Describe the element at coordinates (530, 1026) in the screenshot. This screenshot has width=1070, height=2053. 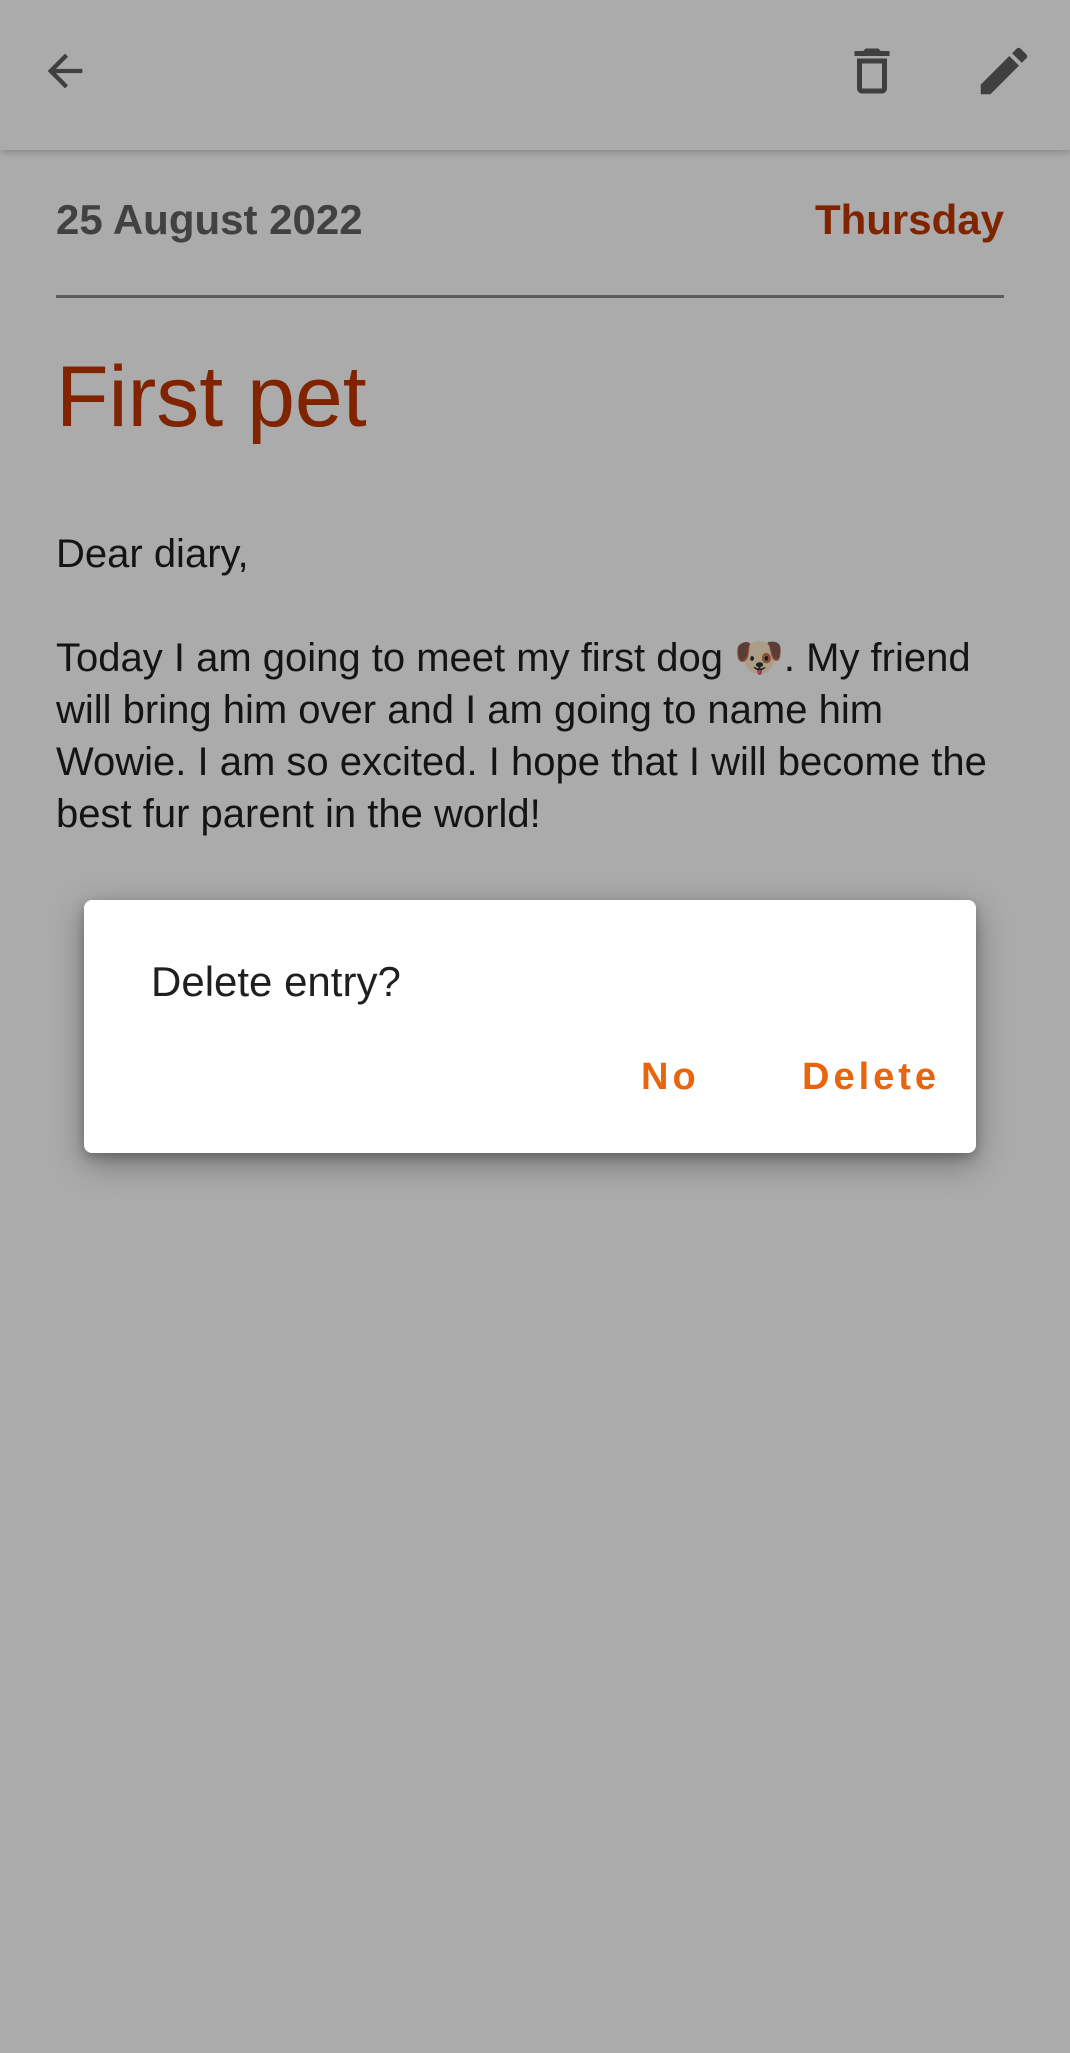
I see `delete-dialog: Delete entry? No Delete` at that location.